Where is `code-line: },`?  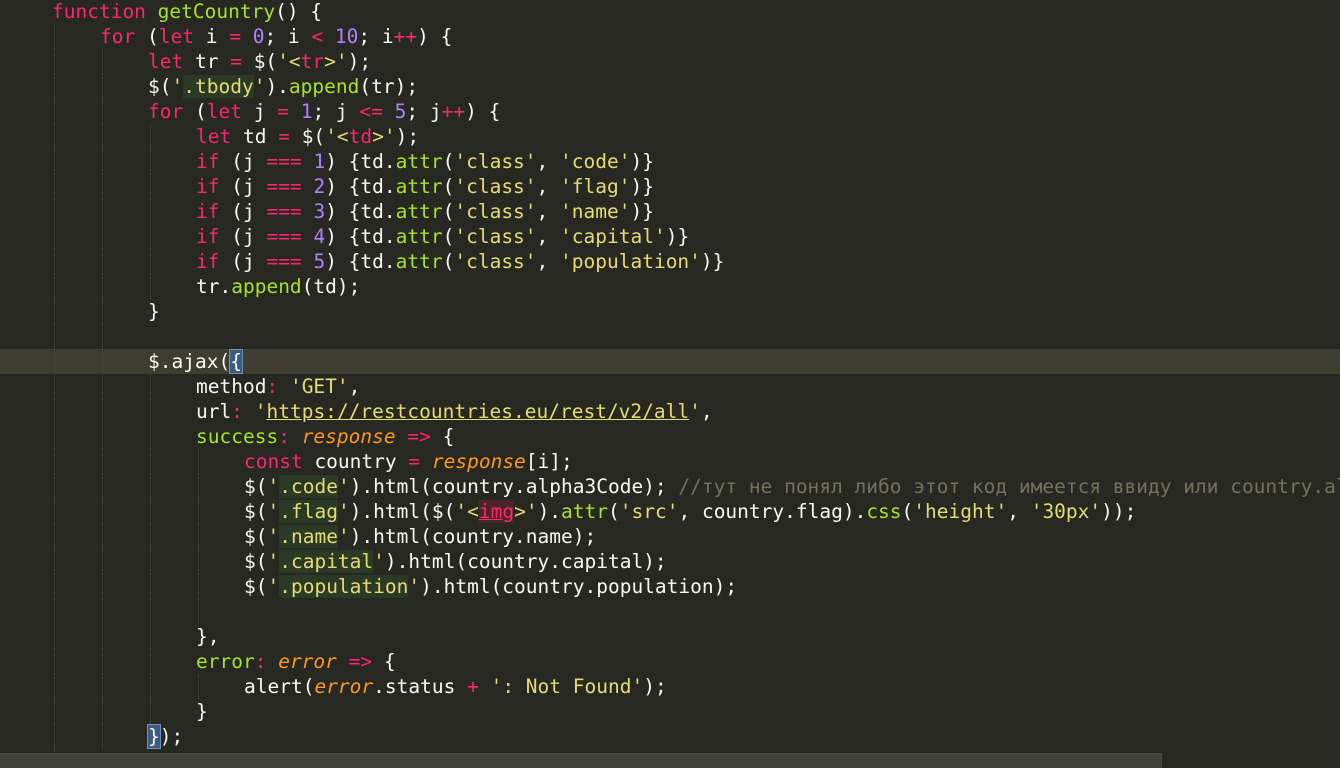 code-line: }, is located at coordinates (670, 636).